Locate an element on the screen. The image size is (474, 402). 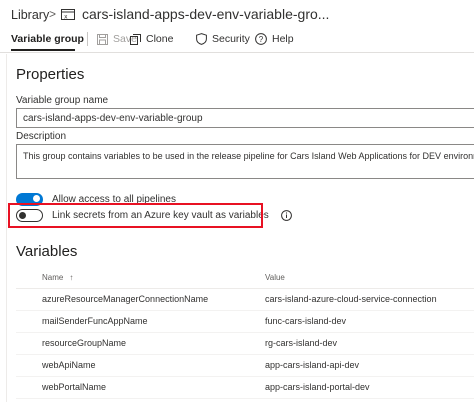
toolbar-divider-line is located at coordinates (237, 52).